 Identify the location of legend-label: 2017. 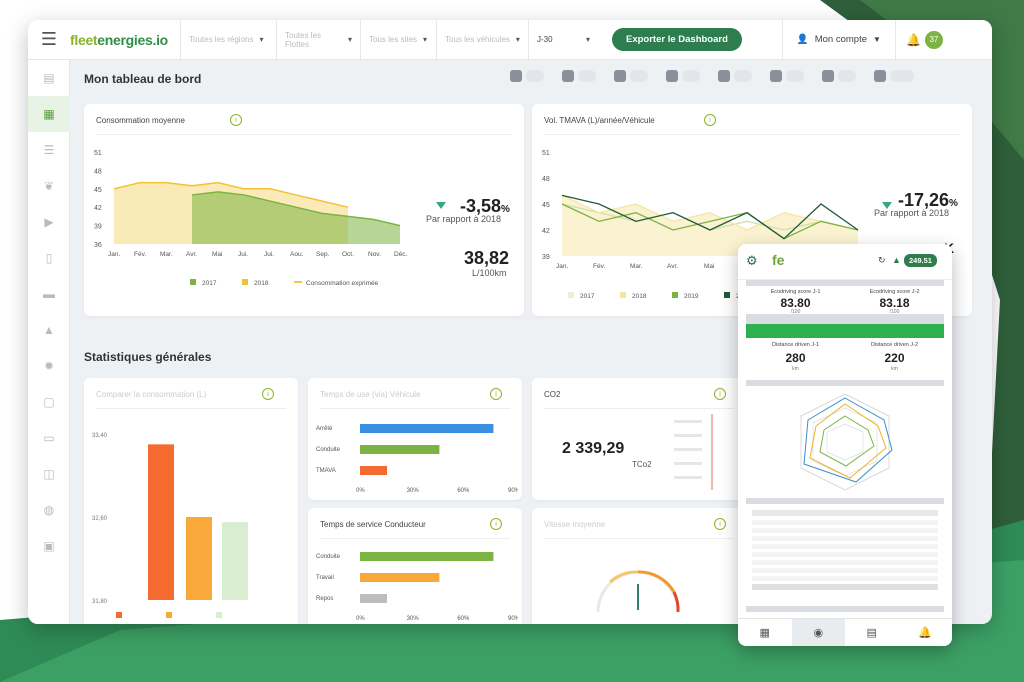
(587, 296).